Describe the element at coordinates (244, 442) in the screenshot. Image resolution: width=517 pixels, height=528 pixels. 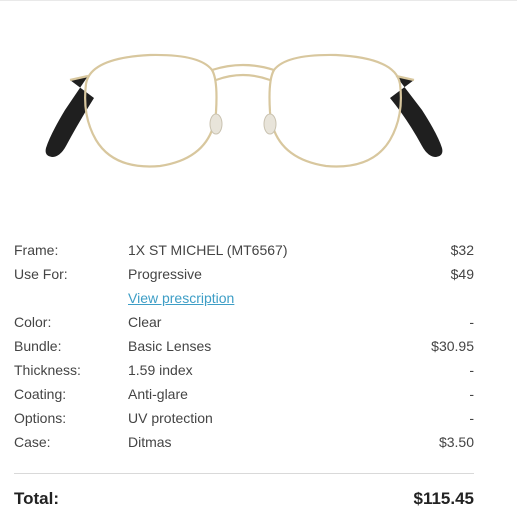
I see `case-row: Case: Ditmas $3.50` at that location.